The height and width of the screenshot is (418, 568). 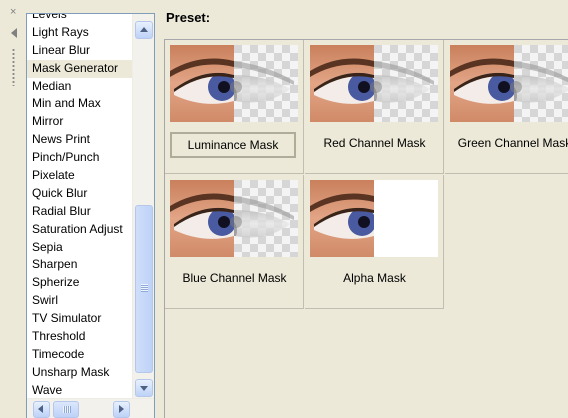 What do you see at coordinates (79, 176) in the screenshot?
I see `filter-item: Pixelate` at bounding box center [79, 176].